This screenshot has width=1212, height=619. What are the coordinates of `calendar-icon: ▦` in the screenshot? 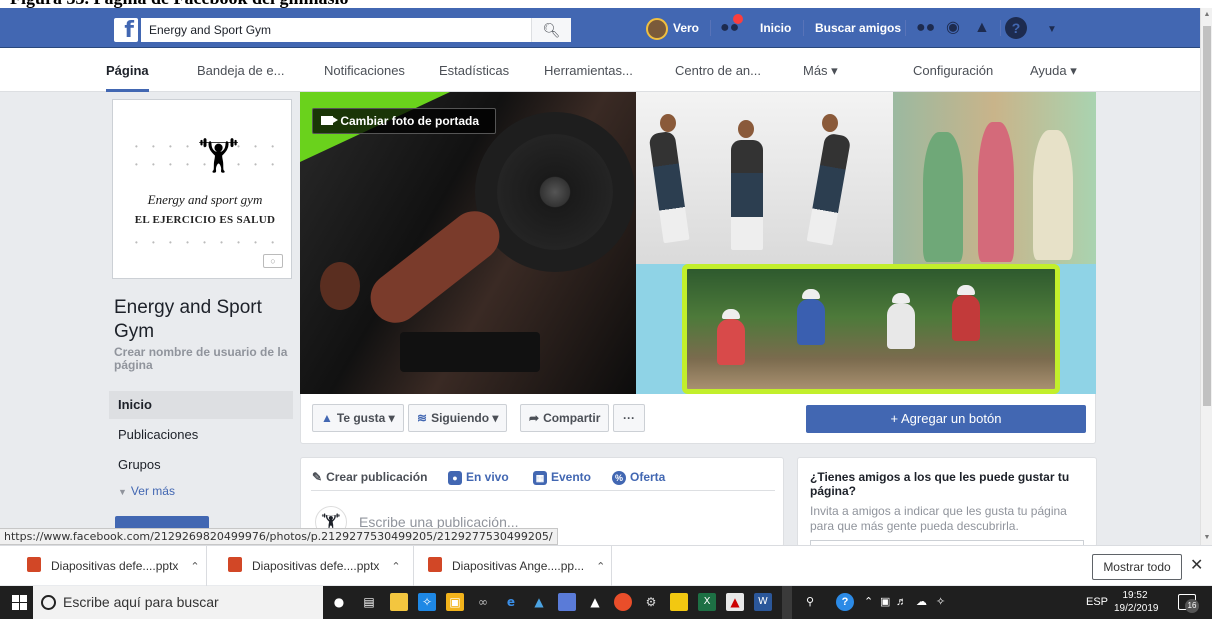 It's located at (540, 477).